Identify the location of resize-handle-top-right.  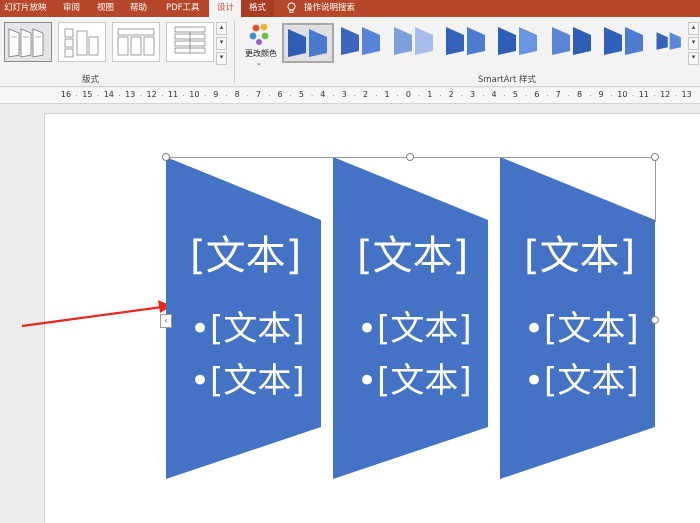
(655, 157).